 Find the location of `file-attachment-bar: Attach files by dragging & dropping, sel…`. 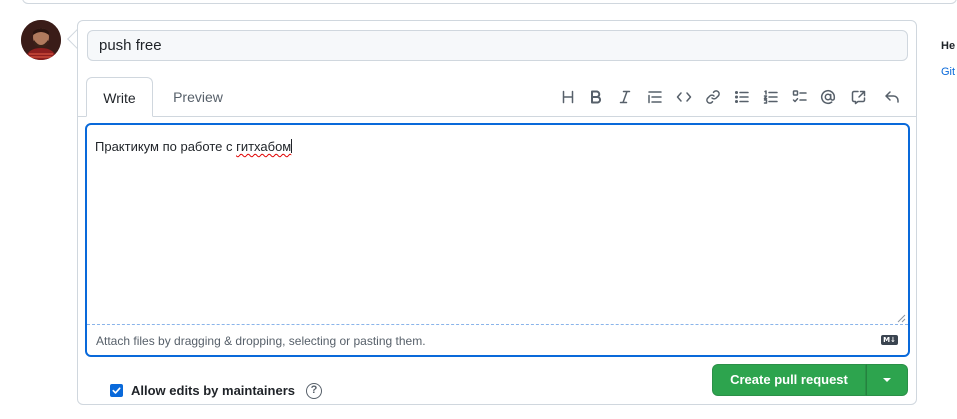

file-attachment-bar: Attach files by dragging & dropping, sel… is located at coordinates (497, 339).